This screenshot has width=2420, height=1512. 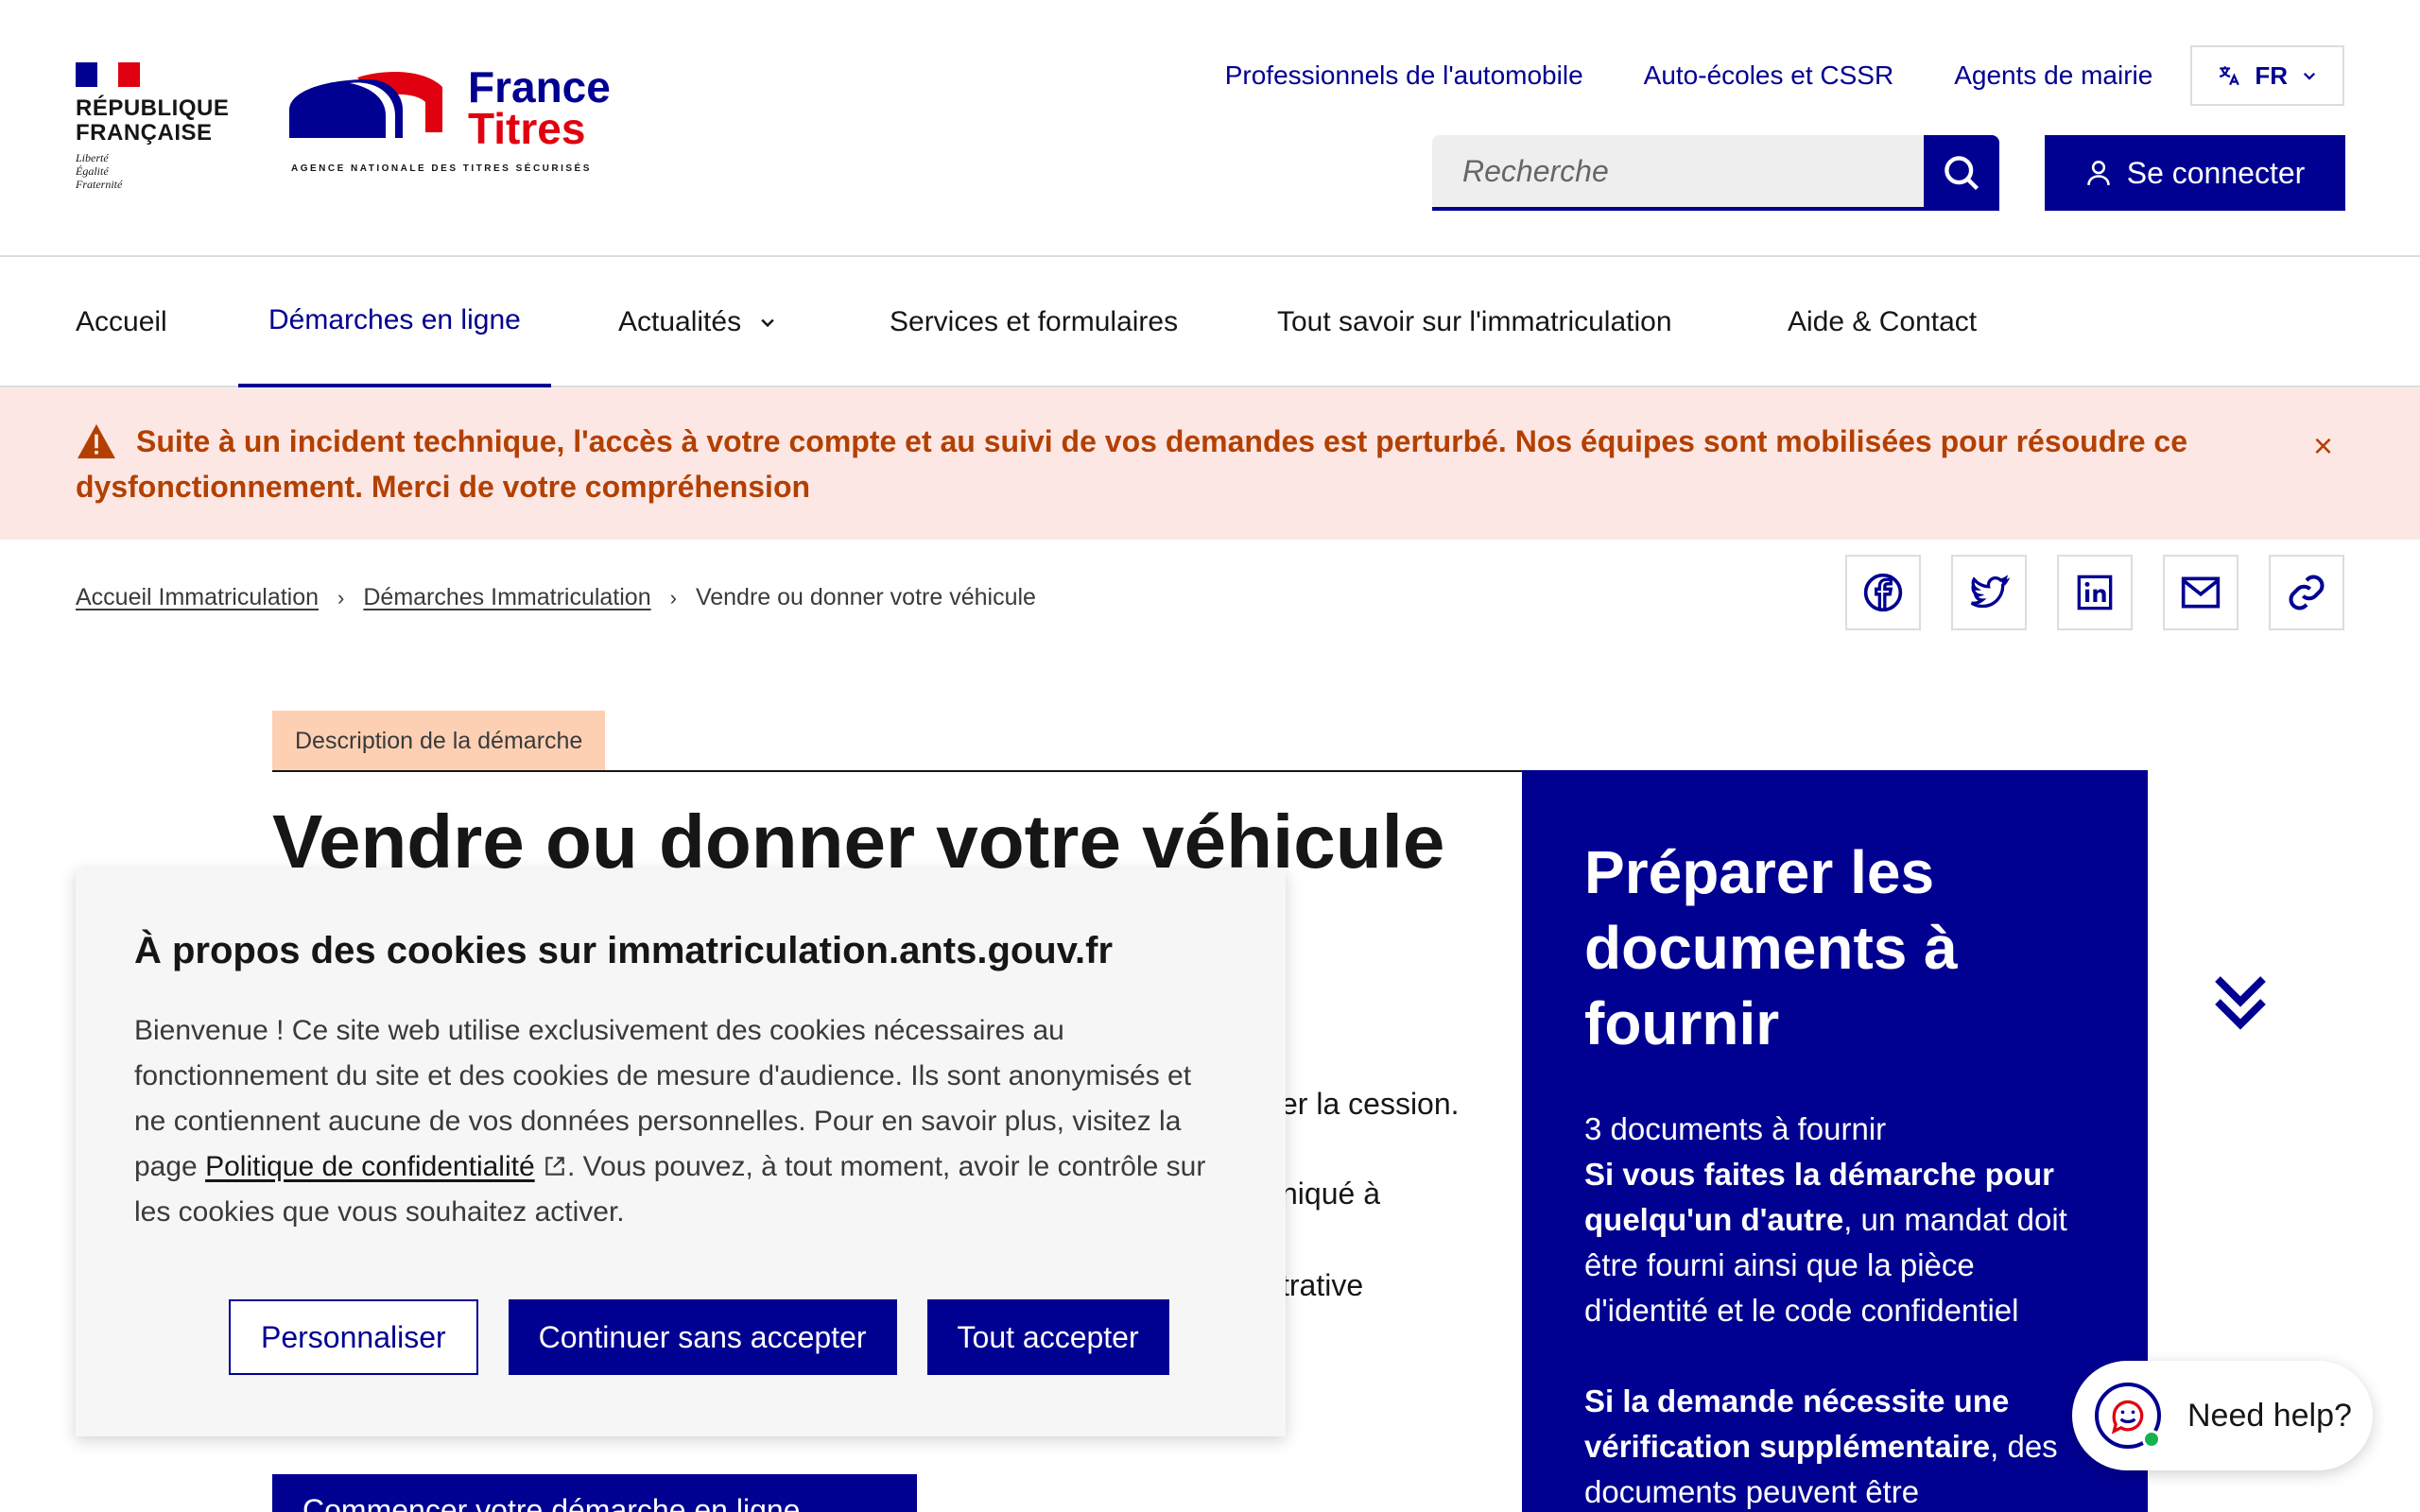 I want to click on start-online-procedure-button: Commencer votre démarche en ligne, so click(x=594, y=1493).